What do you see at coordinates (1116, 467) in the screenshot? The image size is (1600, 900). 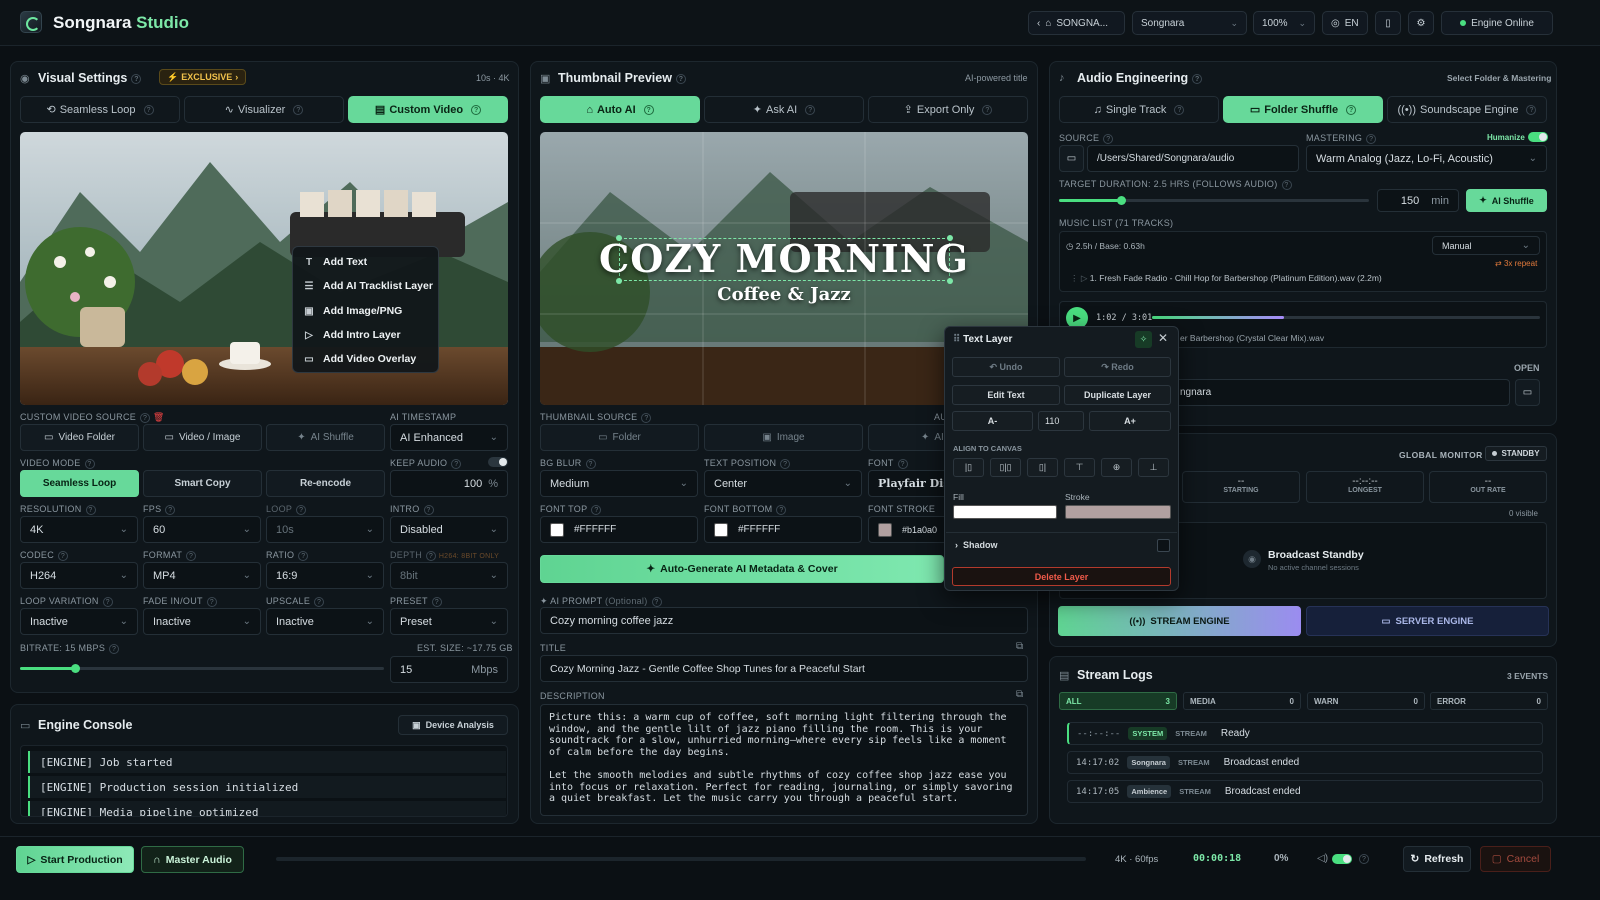 I see `align-middle-icon: ⊕` at bounding box center [1116, 467].